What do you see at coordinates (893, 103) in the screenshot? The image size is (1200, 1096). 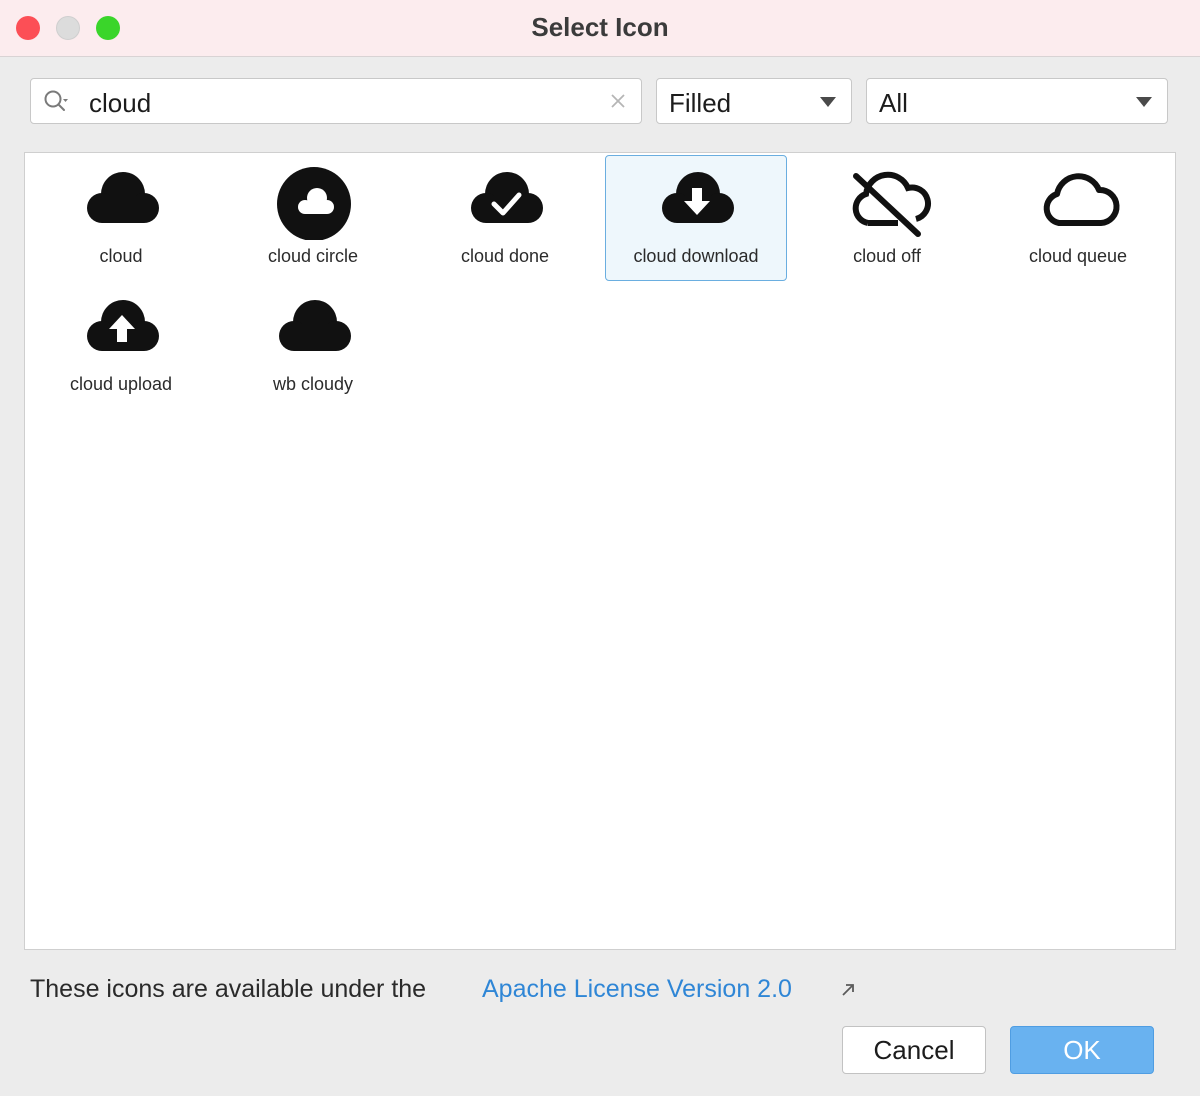 I see `category-dropdown-value: All` at bounding box center [893, 103].